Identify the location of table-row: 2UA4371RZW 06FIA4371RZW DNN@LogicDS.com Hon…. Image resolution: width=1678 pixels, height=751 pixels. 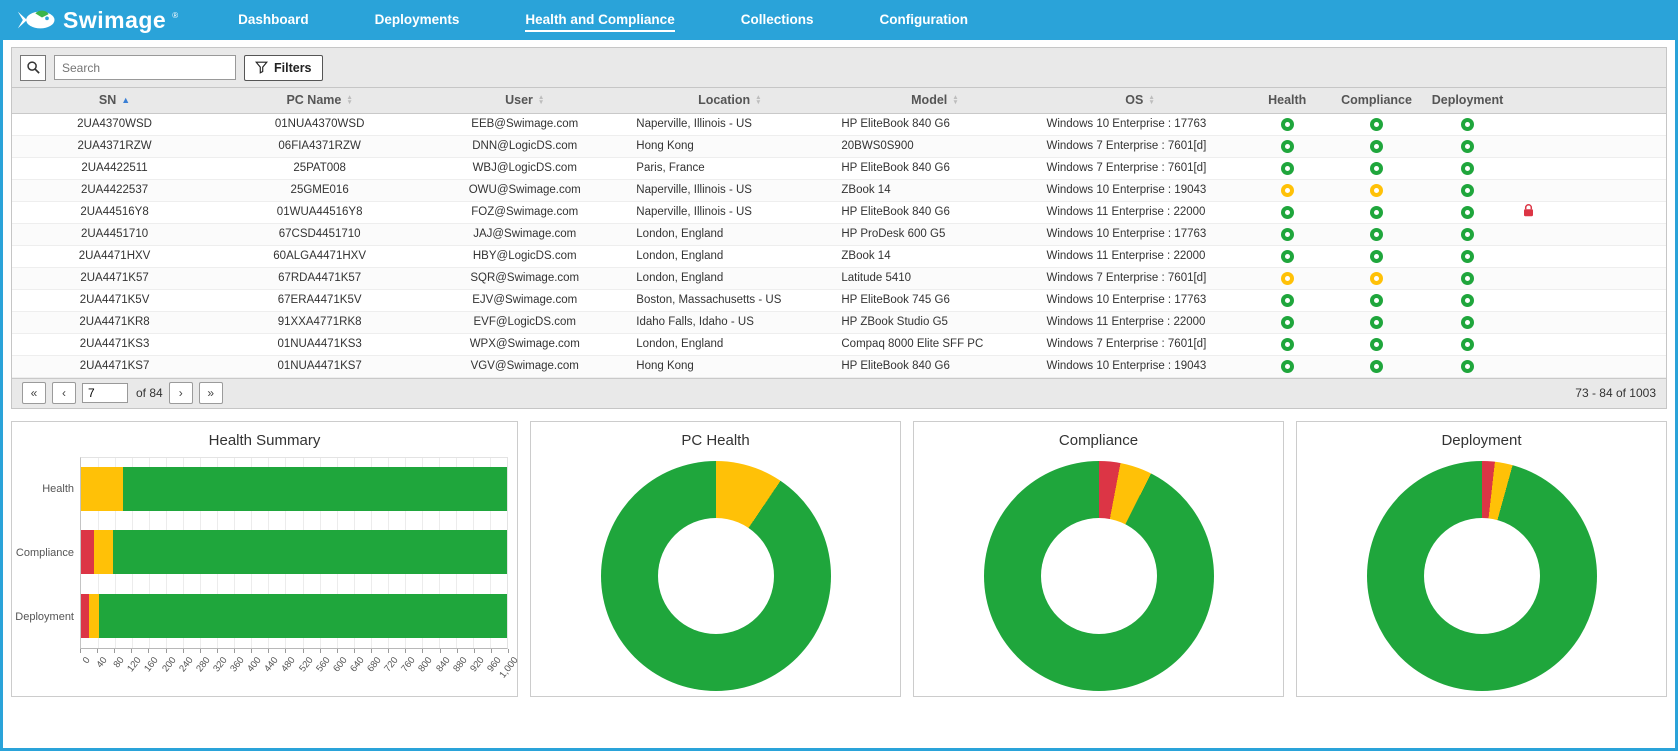
(839, 146).